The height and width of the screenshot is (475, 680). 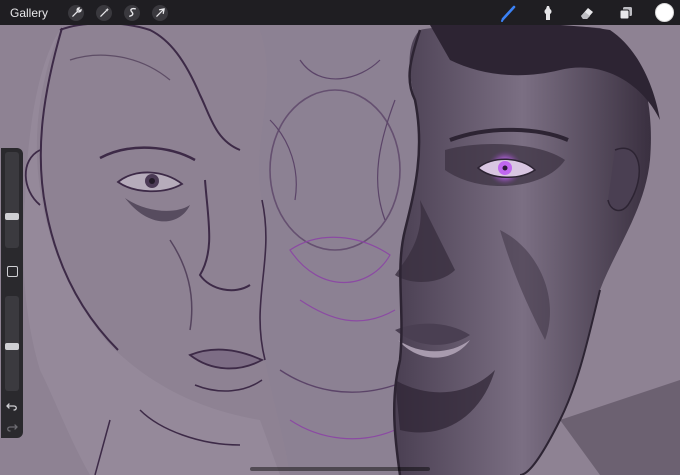 I want to click on opacity-slider-handle, so click(x=12, y=346).